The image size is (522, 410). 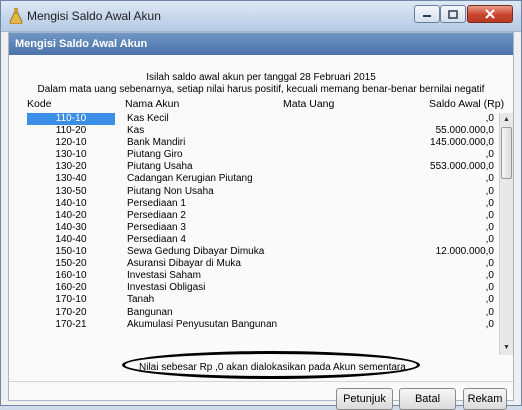 I want to click on header-balance: Saldo Awal (Rp), so click(x=467, y=104).